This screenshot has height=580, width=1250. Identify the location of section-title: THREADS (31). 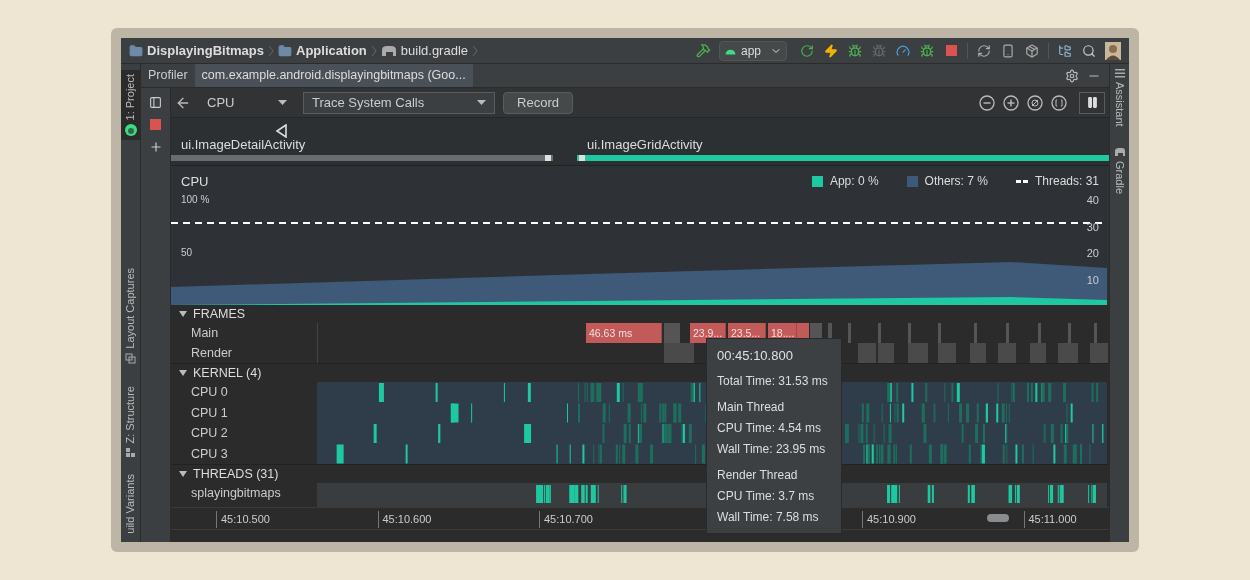
(236, 474).